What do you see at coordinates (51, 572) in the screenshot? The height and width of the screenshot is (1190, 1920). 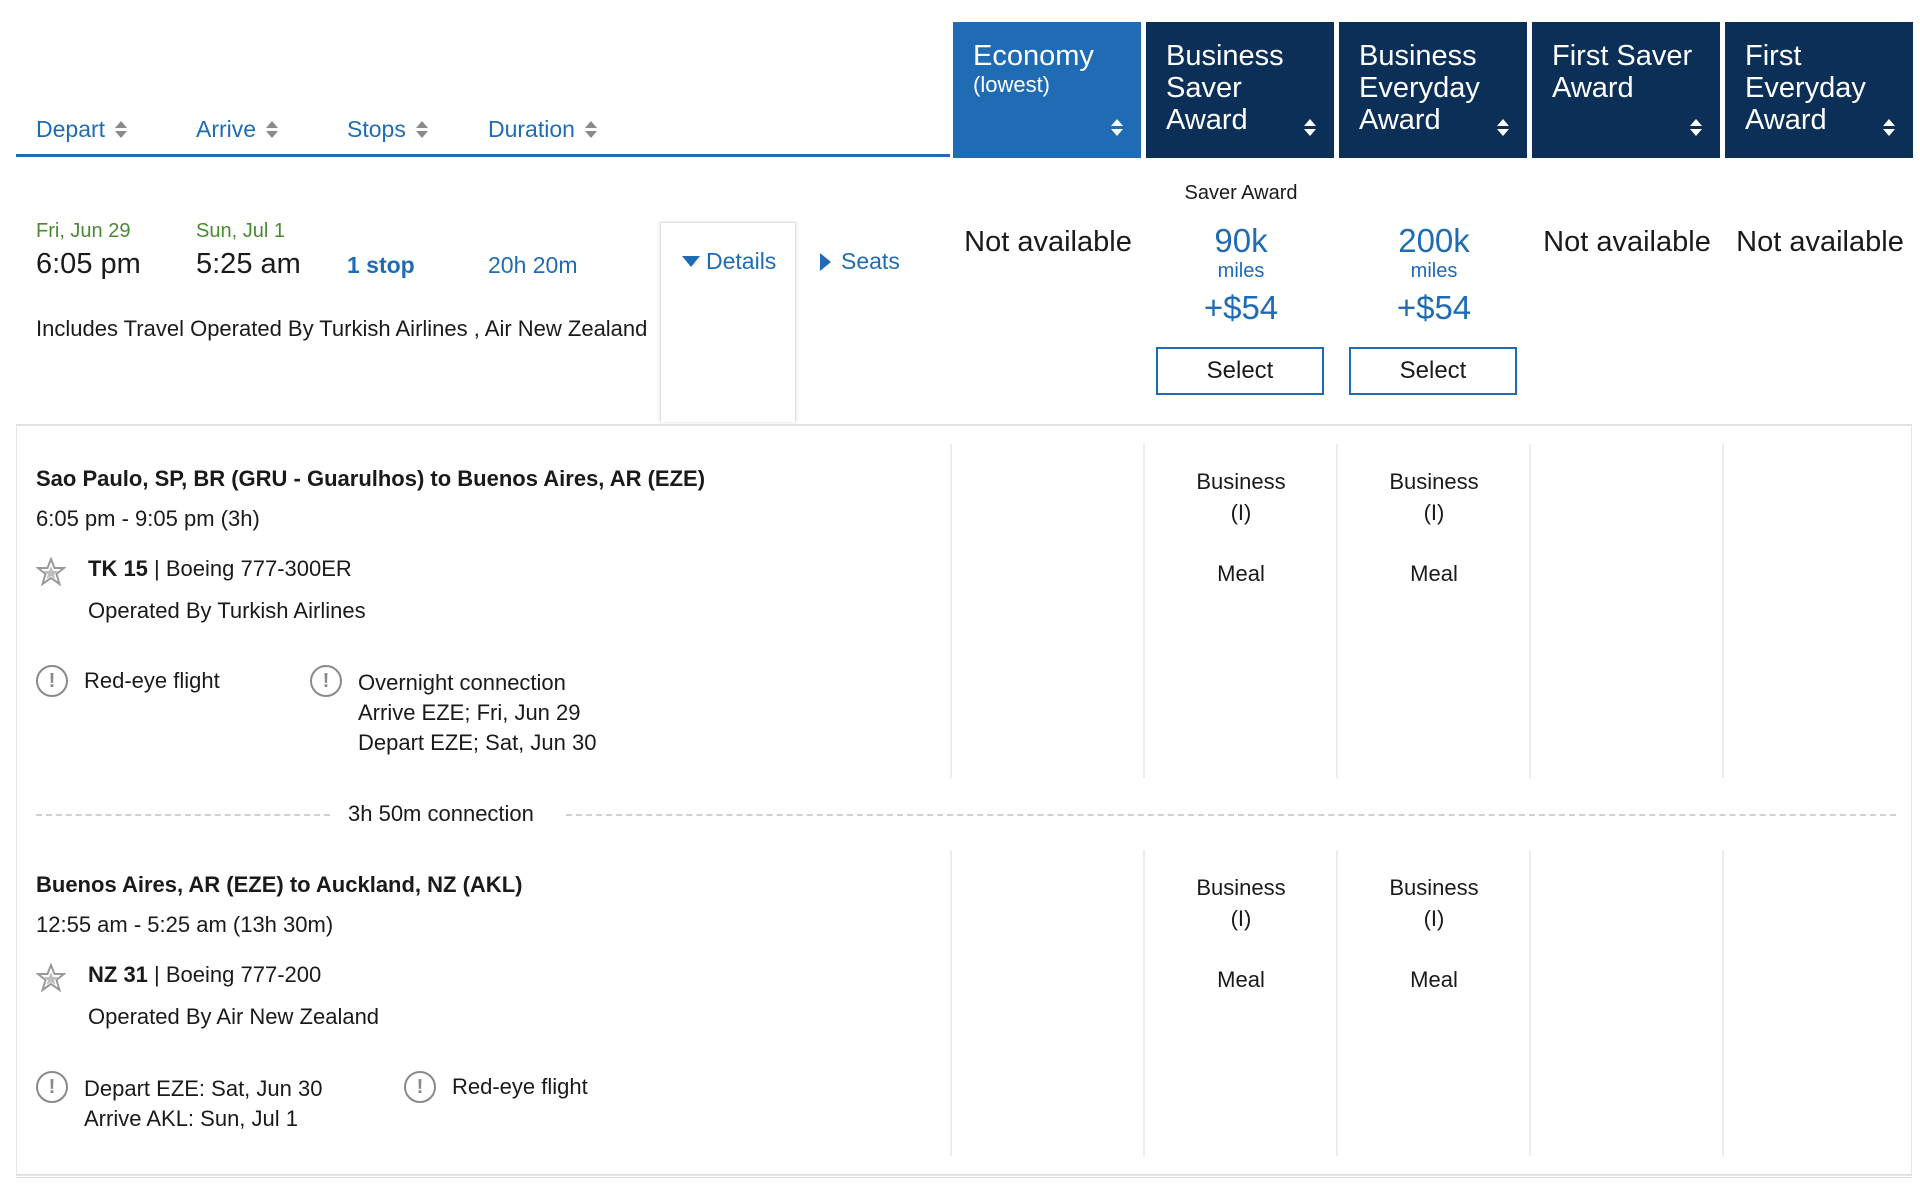 I see `star-alliance-icon` at bounding box center [51, 572].